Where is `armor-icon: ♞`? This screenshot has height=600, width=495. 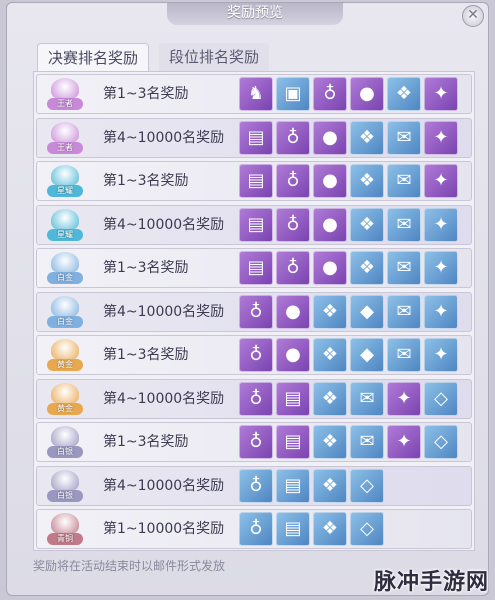
armor-icon: ♞ is located at coordinates (256, 94).